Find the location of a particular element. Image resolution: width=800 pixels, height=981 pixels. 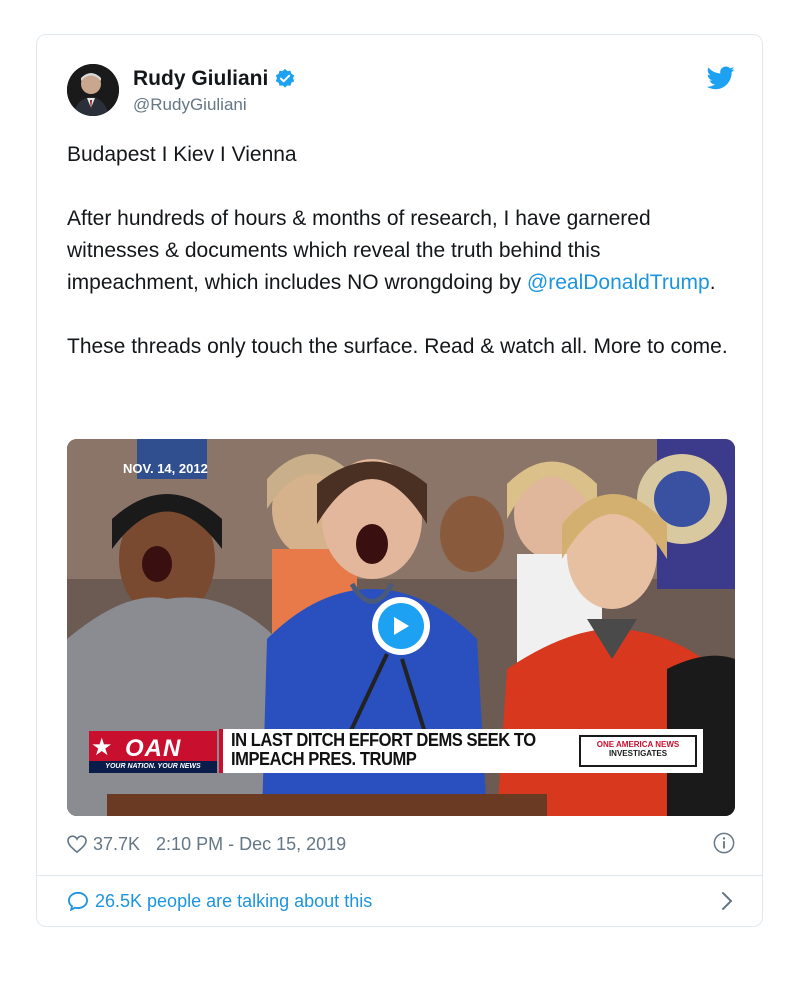

headline-line-1: IN LAST DITCH EFFORT DEMS SEEK TO is located at coordinates (383, 740).